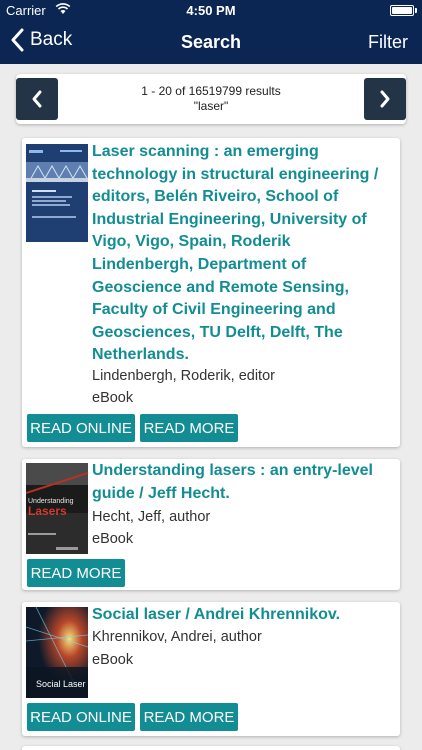  I want to click on status-bar: Carrier 4:50 PM, so click(211, 10).